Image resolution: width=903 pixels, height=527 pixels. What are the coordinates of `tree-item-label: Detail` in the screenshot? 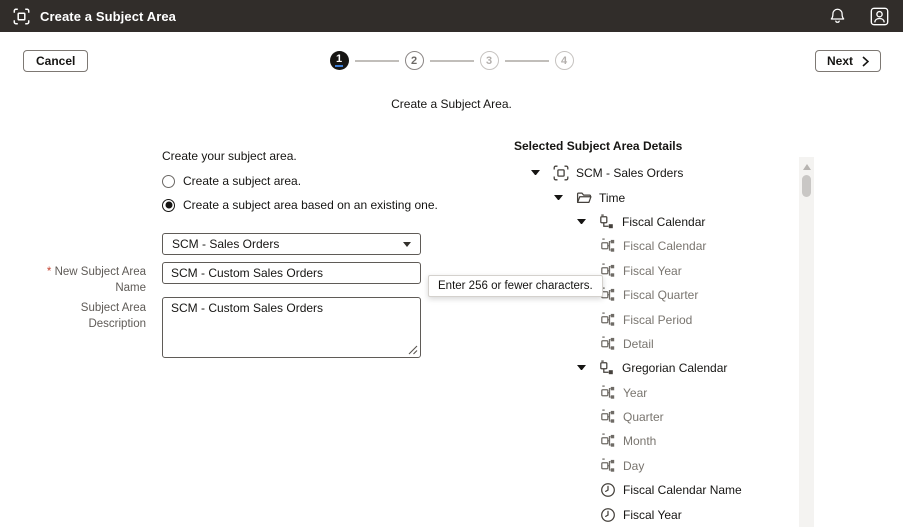 It's located at (638, 343).